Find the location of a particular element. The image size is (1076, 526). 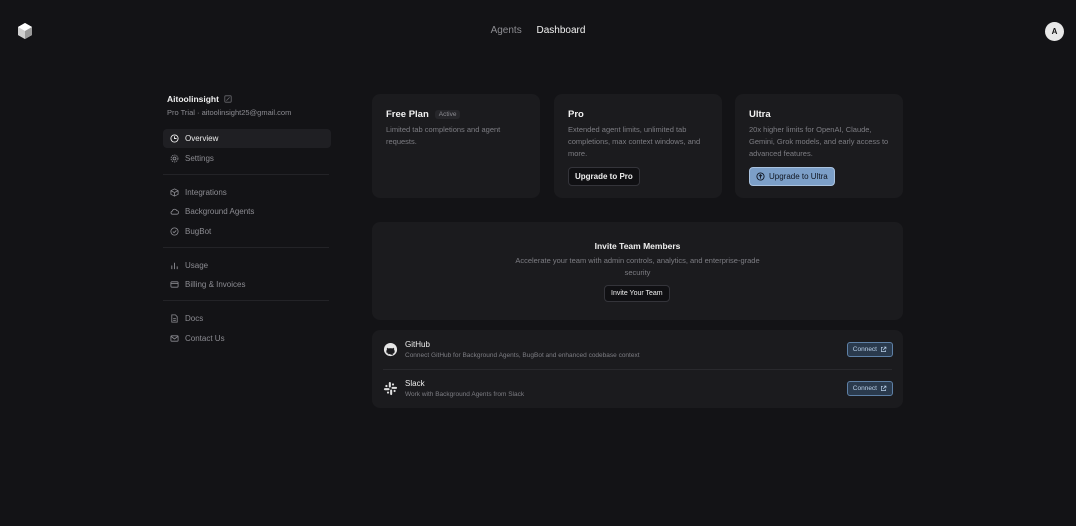

sidebar-item-contact-us: Contact Us is located at coordinates (247, 338).